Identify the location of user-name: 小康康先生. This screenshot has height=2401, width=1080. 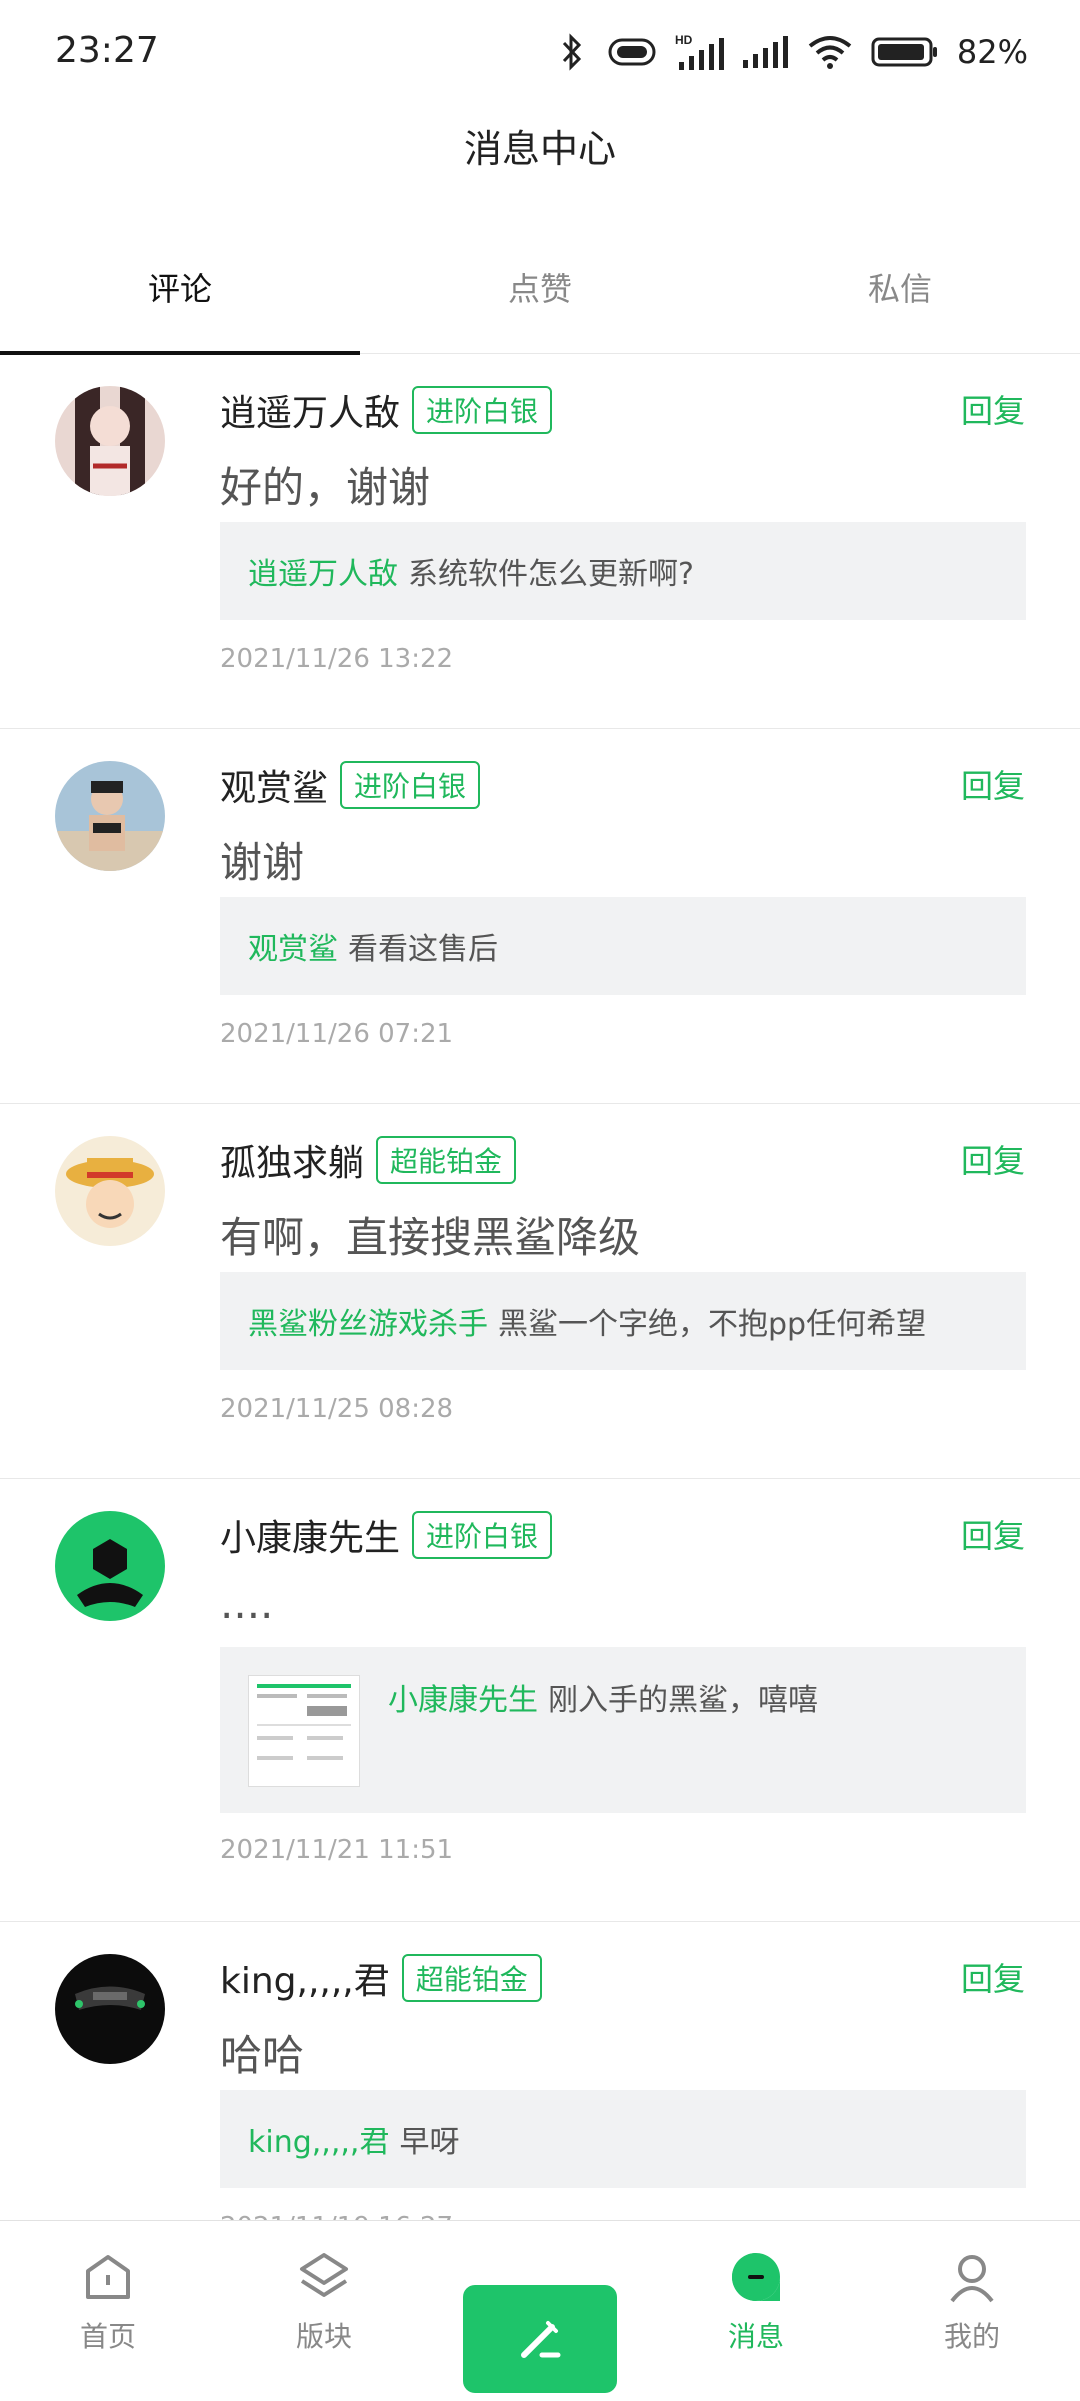
(310, 1535).